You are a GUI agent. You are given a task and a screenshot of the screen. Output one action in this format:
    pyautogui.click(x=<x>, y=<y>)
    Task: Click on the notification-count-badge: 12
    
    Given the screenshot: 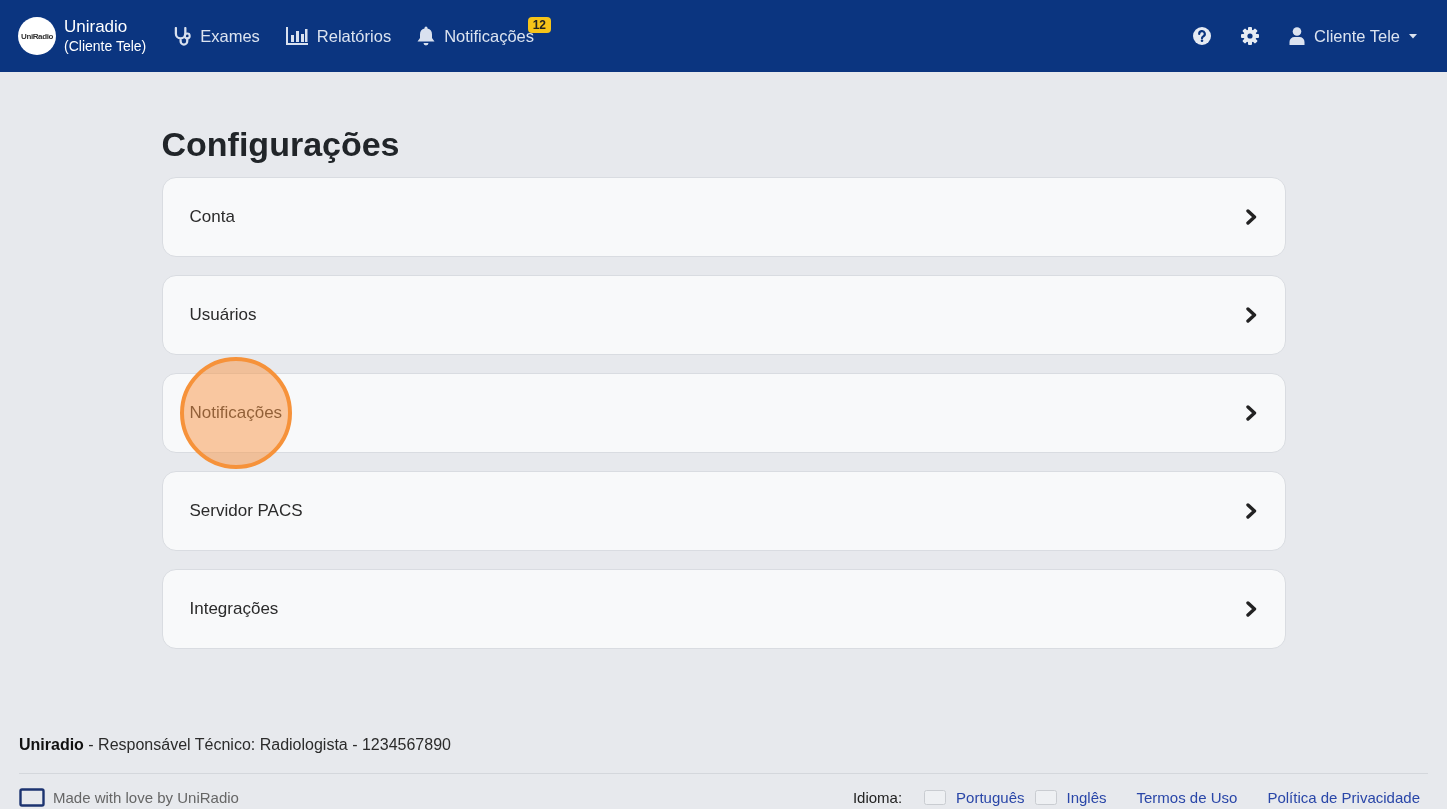 What is the action you would take?
    pyautogui.click(x=539, y=25)
    